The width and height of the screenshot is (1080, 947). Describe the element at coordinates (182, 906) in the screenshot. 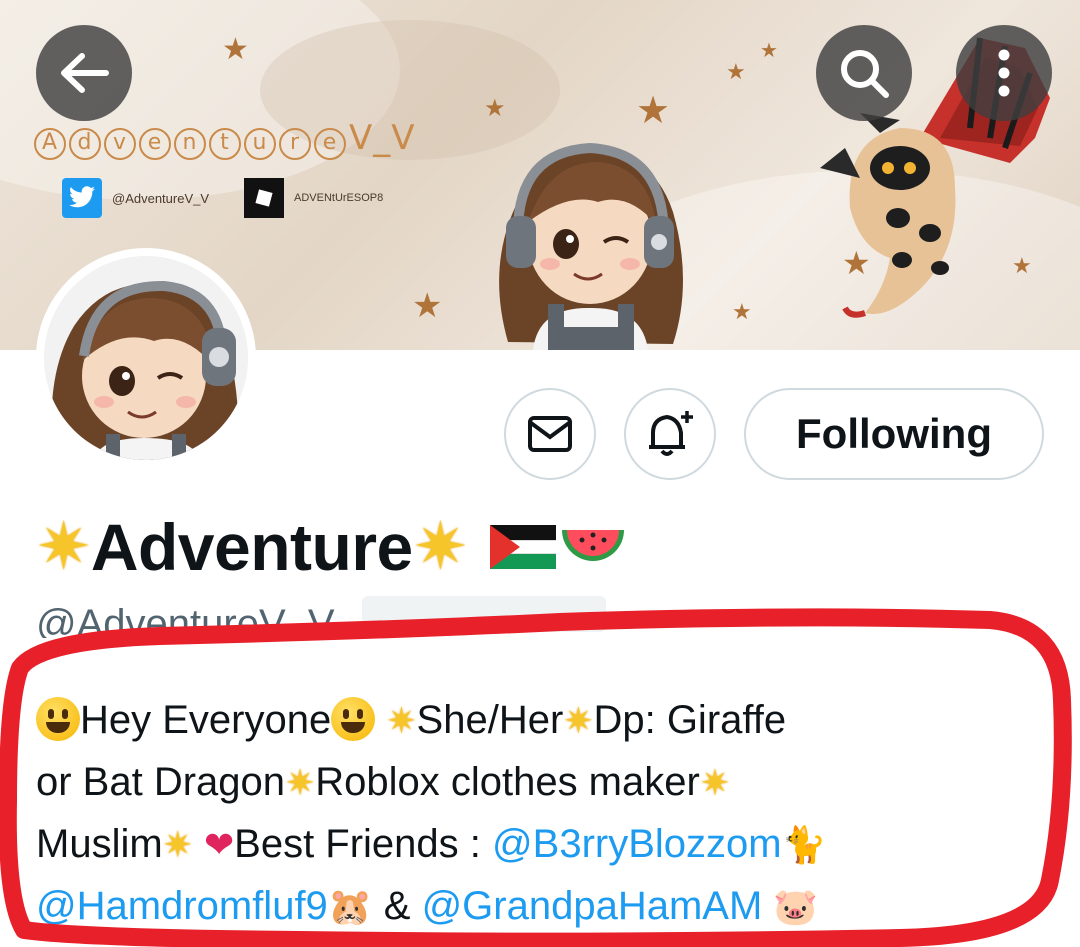

I see `mention-link-hamdromfluf9: @Hamdromfluf9` at that location.